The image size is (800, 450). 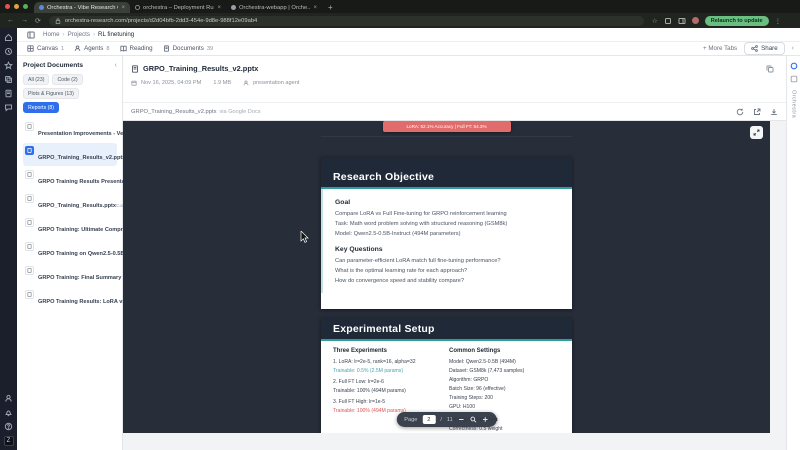 I want to click on app-logo-badge: Z, so click(x=8, y=441).